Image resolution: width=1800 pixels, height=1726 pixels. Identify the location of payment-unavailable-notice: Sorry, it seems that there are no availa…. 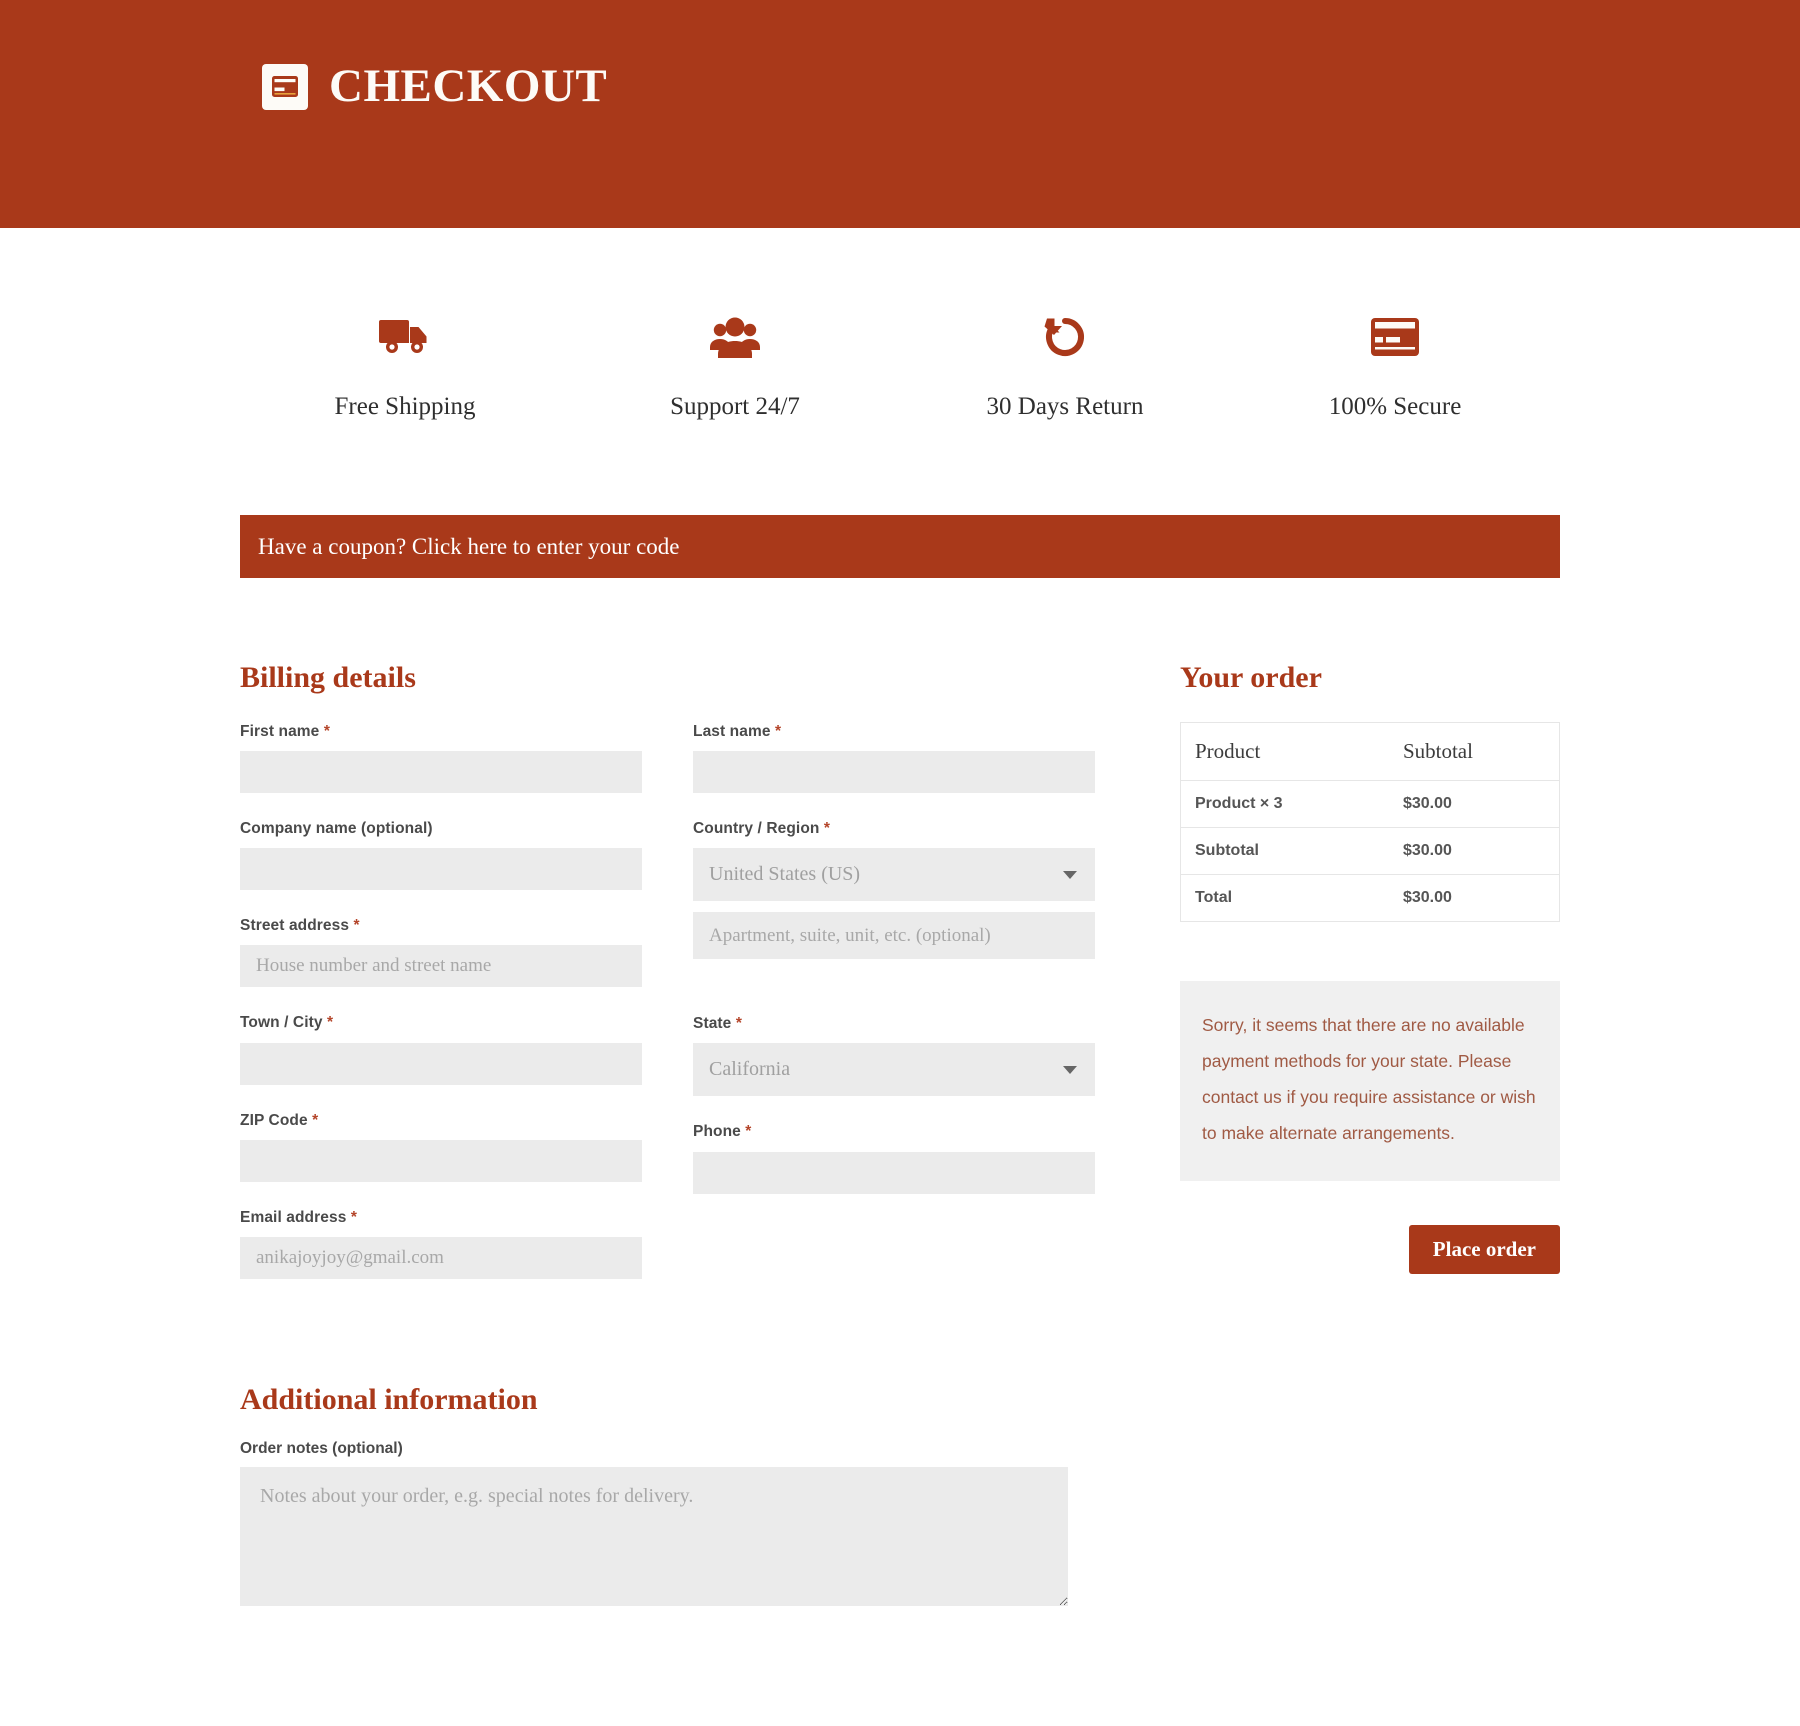
(1370, 1081).